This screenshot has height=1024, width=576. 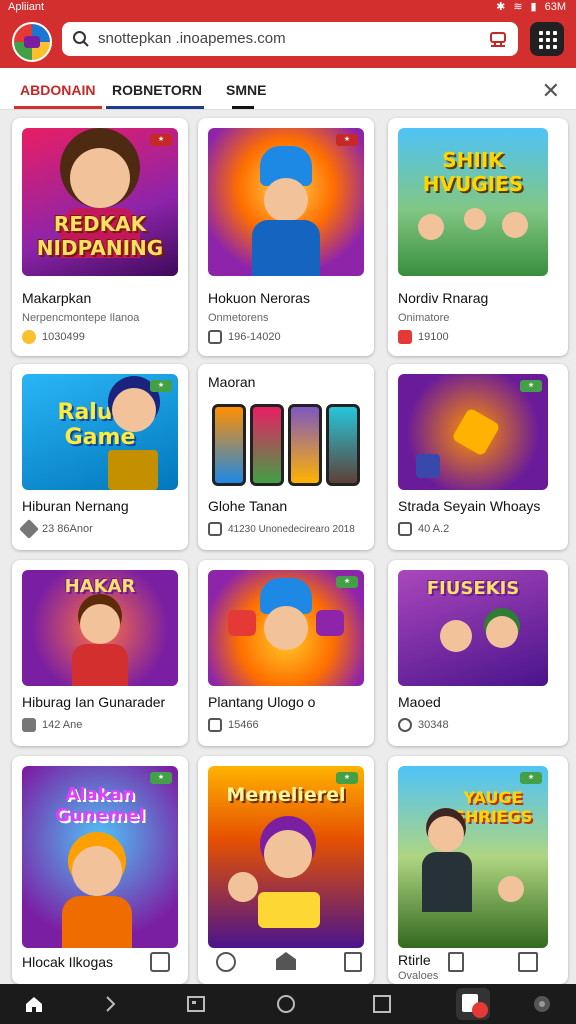 What do you see at coordinates (547, 39) in the screenshot?
I see `apps-grid-icon` at bounding box center [547, 39].